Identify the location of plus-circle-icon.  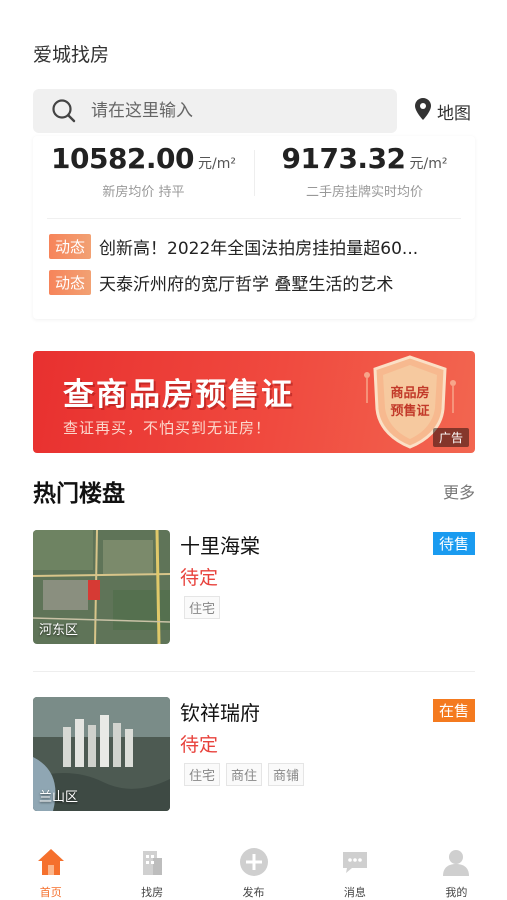
(254, 864).